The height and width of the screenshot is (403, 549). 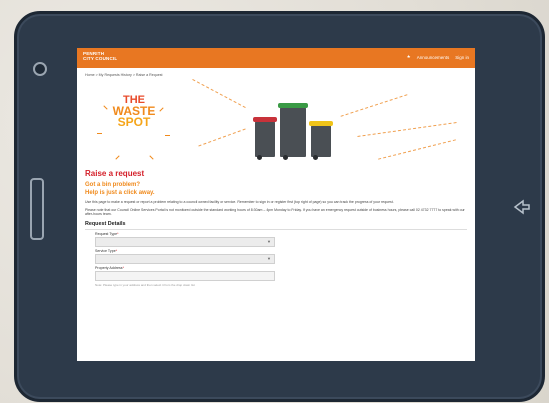 What do you see at coordinates (120, 193) in the screenshot?
I see `page-subtitle-2: Help is just a click away.` at bounding box center [120, 193].